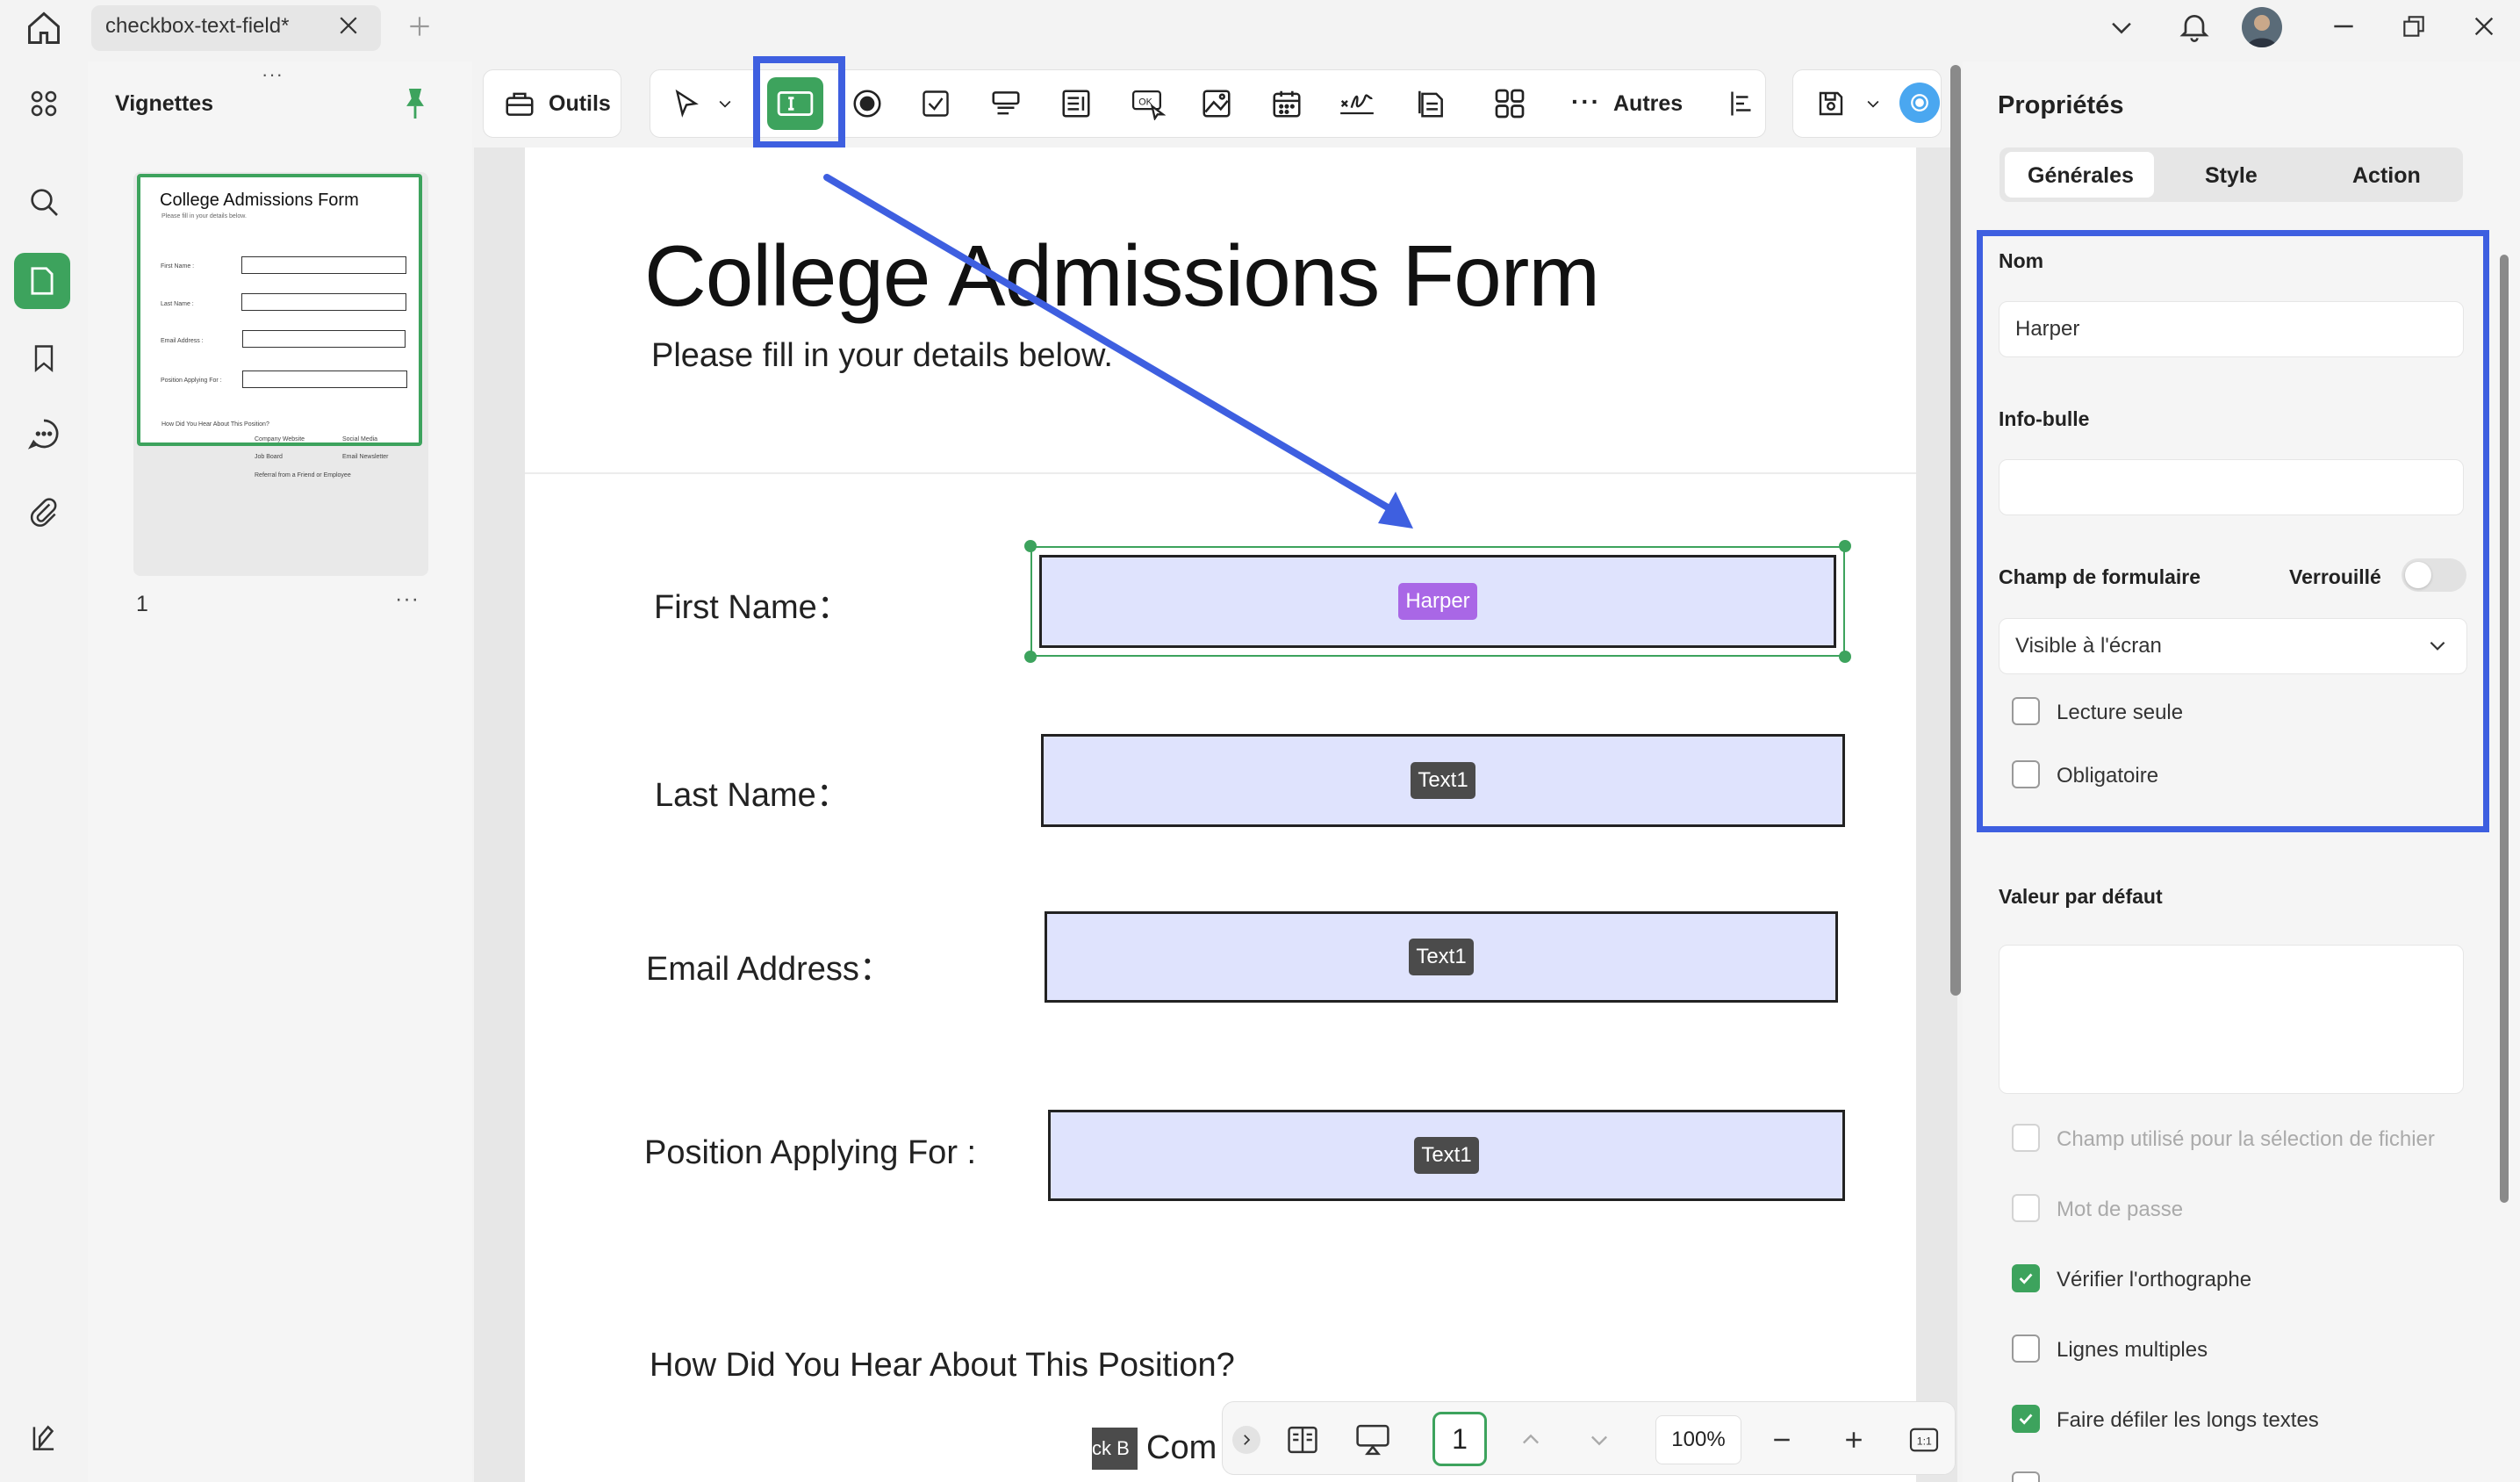 Image resolution: width=2520 pixels, height=1482 pixels. What do you see at coordinates (2026, 1138) in the screenshot?
I see `file-select-checkbox` at bounding box center [2026, 1138].